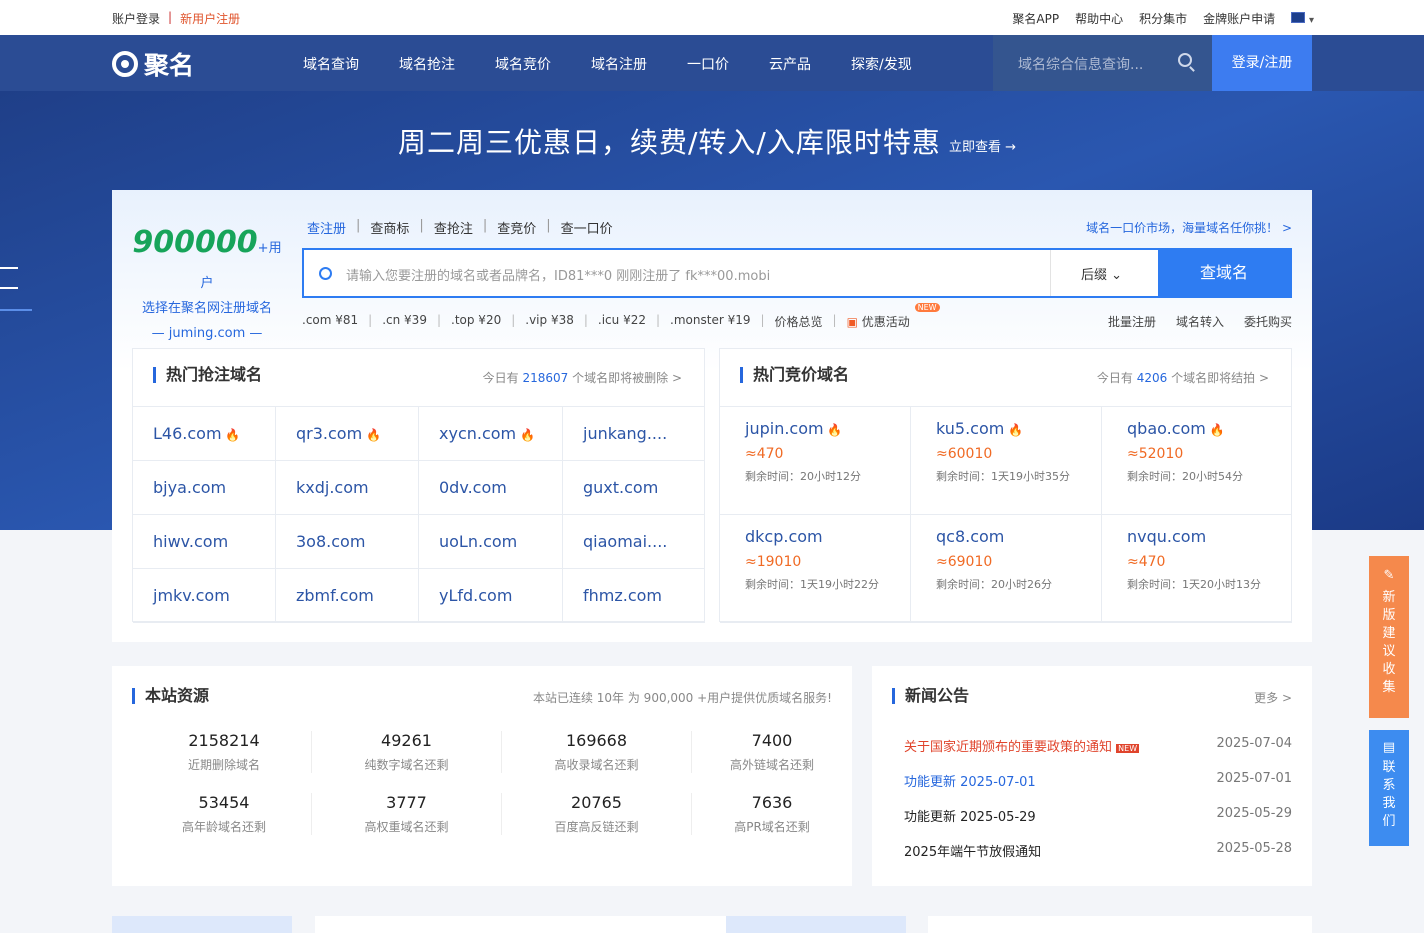 Image resolution: width=1424 pixels, height=933 pixels. I want to click on search-icon, so click(1185, 60).